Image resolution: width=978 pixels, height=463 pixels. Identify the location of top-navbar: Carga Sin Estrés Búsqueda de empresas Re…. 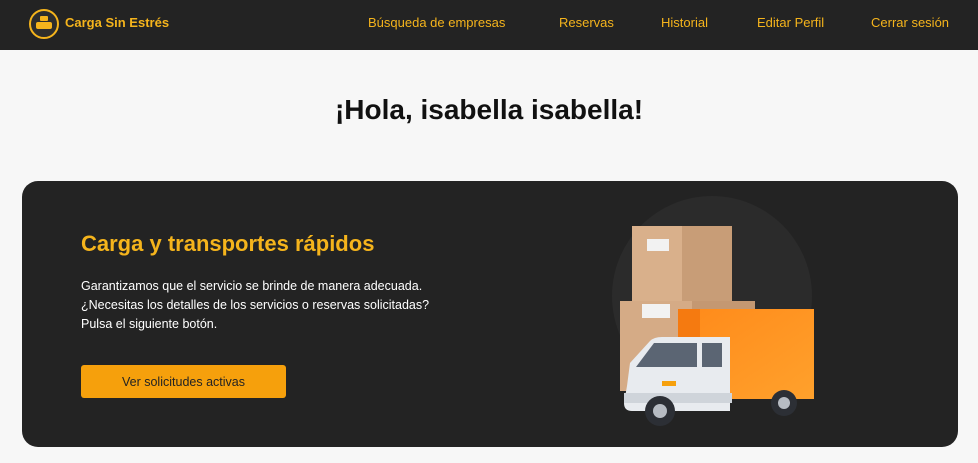
(489, 25).